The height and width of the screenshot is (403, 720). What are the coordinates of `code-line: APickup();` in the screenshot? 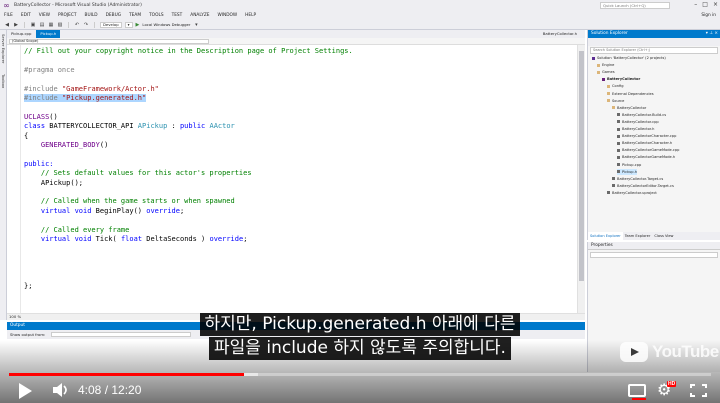 It's located at (54, 182).